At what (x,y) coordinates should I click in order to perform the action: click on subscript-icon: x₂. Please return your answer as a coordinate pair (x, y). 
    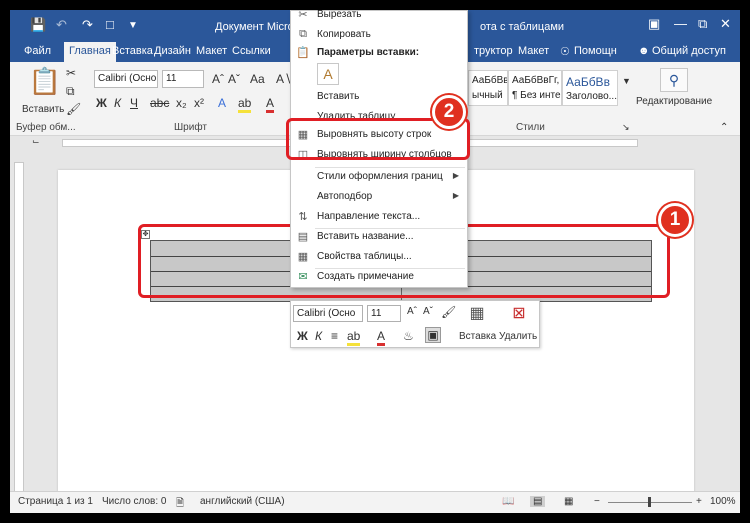
    Looking at the image, I should click on (181, 103).